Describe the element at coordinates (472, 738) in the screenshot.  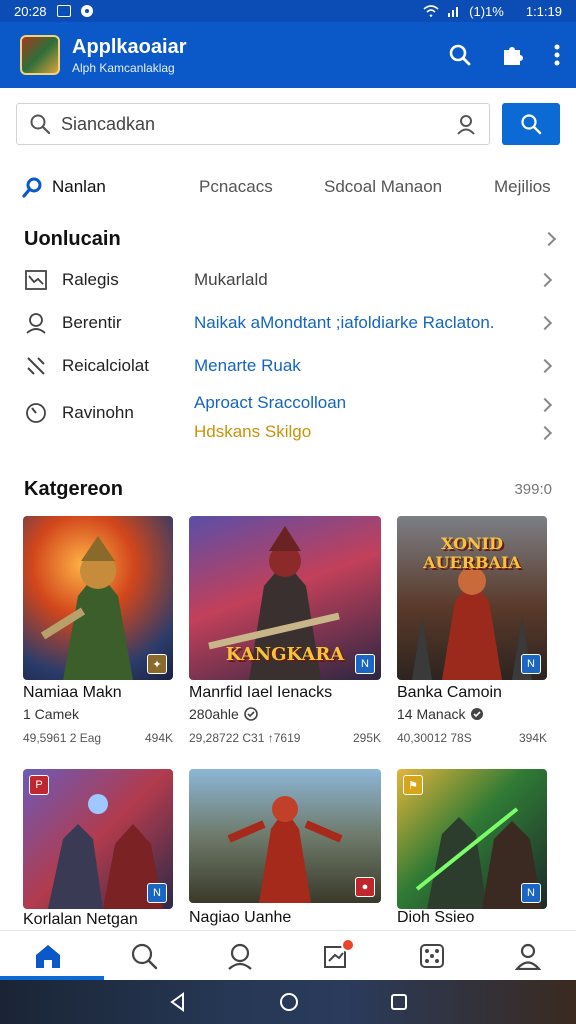
I see `card-meta: 40,30012 78S 394K` at that location.